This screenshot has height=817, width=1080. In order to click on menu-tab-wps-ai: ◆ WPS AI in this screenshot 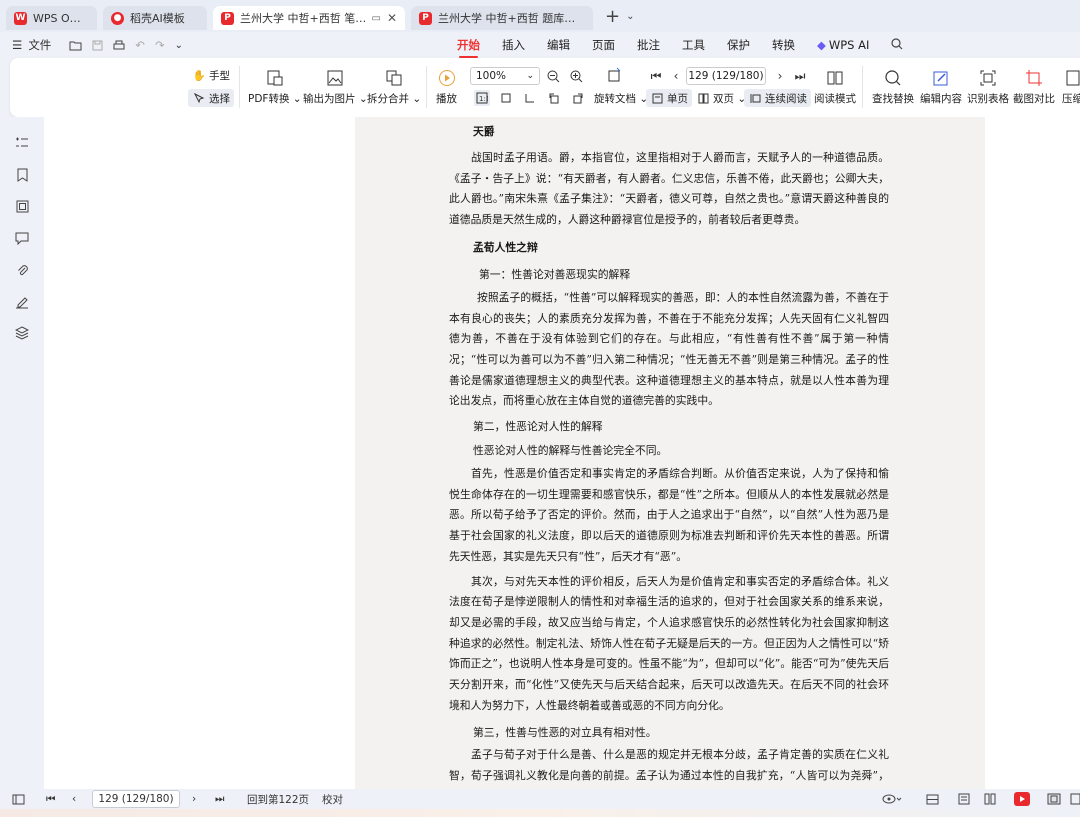, I will do `click(843, 45)`.